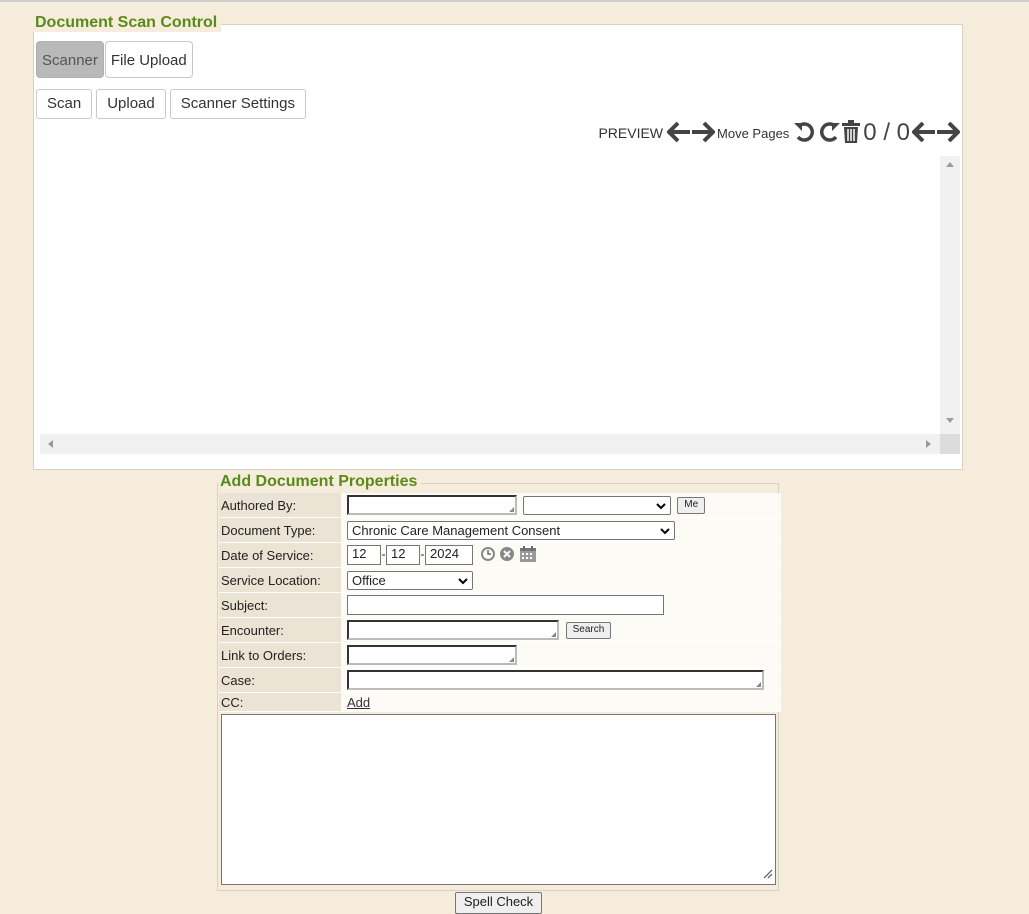 The width and height of the screenshot is (1029, 914). Describe the element at coordinates (280, 680) in the screenshot. I see `case-label: Case:` at that location.